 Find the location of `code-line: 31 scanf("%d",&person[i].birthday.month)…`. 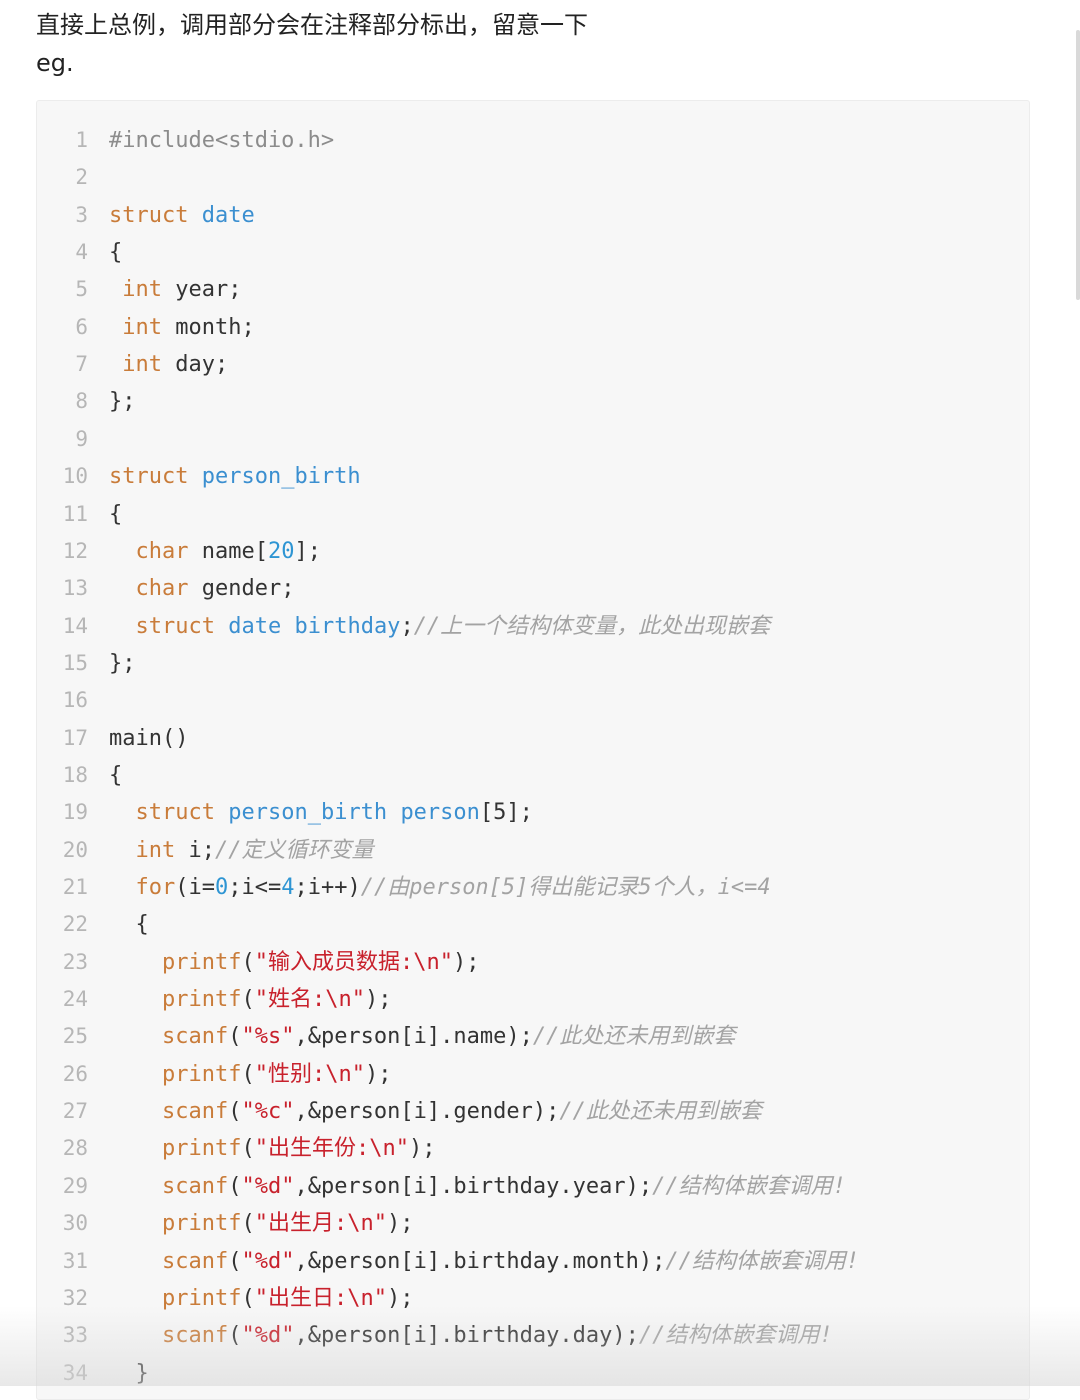

code-line: 31 scanf("%d",&person[i].birthday.month)… is located at coordinates (533, 1261).